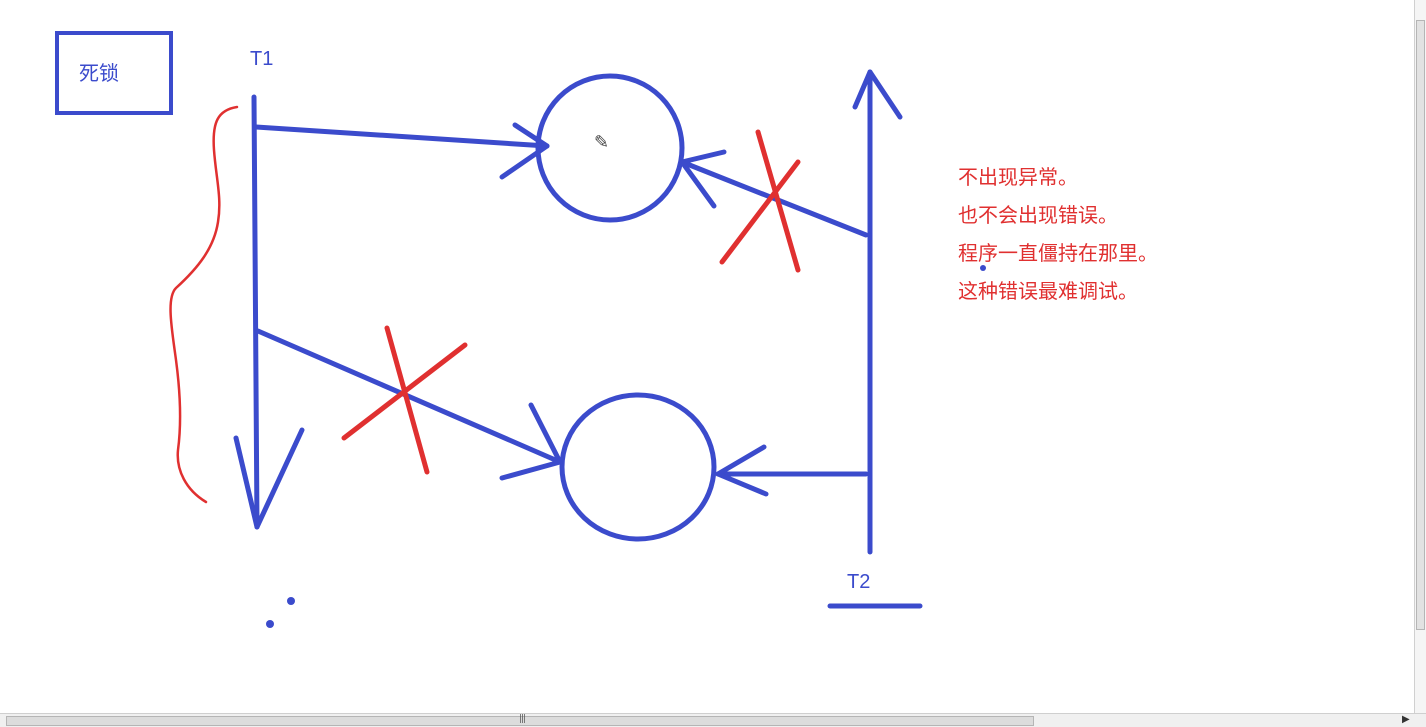 This screenshot has width=1426, height=727. I want to click on note-line: 也不会出现错误。, so click(1038, 215).